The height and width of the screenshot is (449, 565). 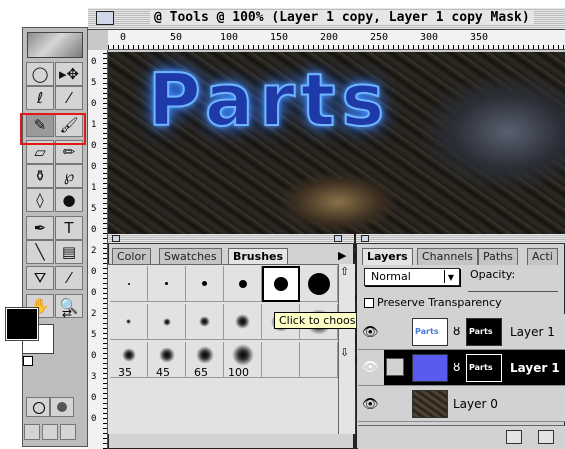 What do you see at coordinates (461, 368) in the screenshot?
I see `layer-row-selected: 👁 ȣ Parts Layer 1` at bounding box center [461, 368].